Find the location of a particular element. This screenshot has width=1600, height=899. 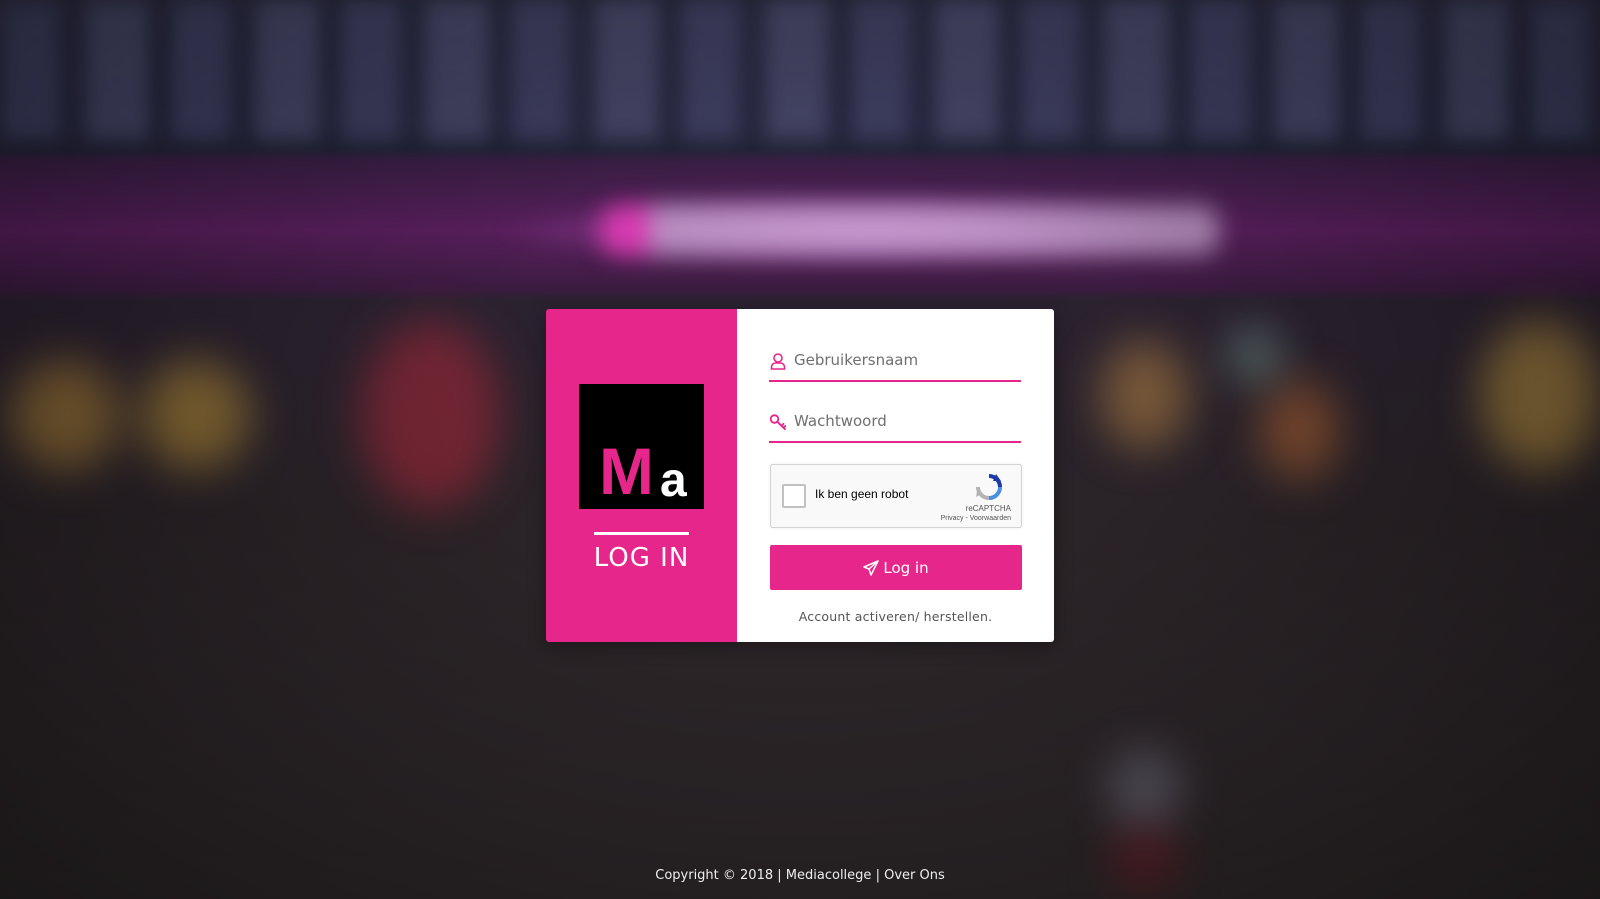

login-button: Log in is located at coordinates (896, 567).